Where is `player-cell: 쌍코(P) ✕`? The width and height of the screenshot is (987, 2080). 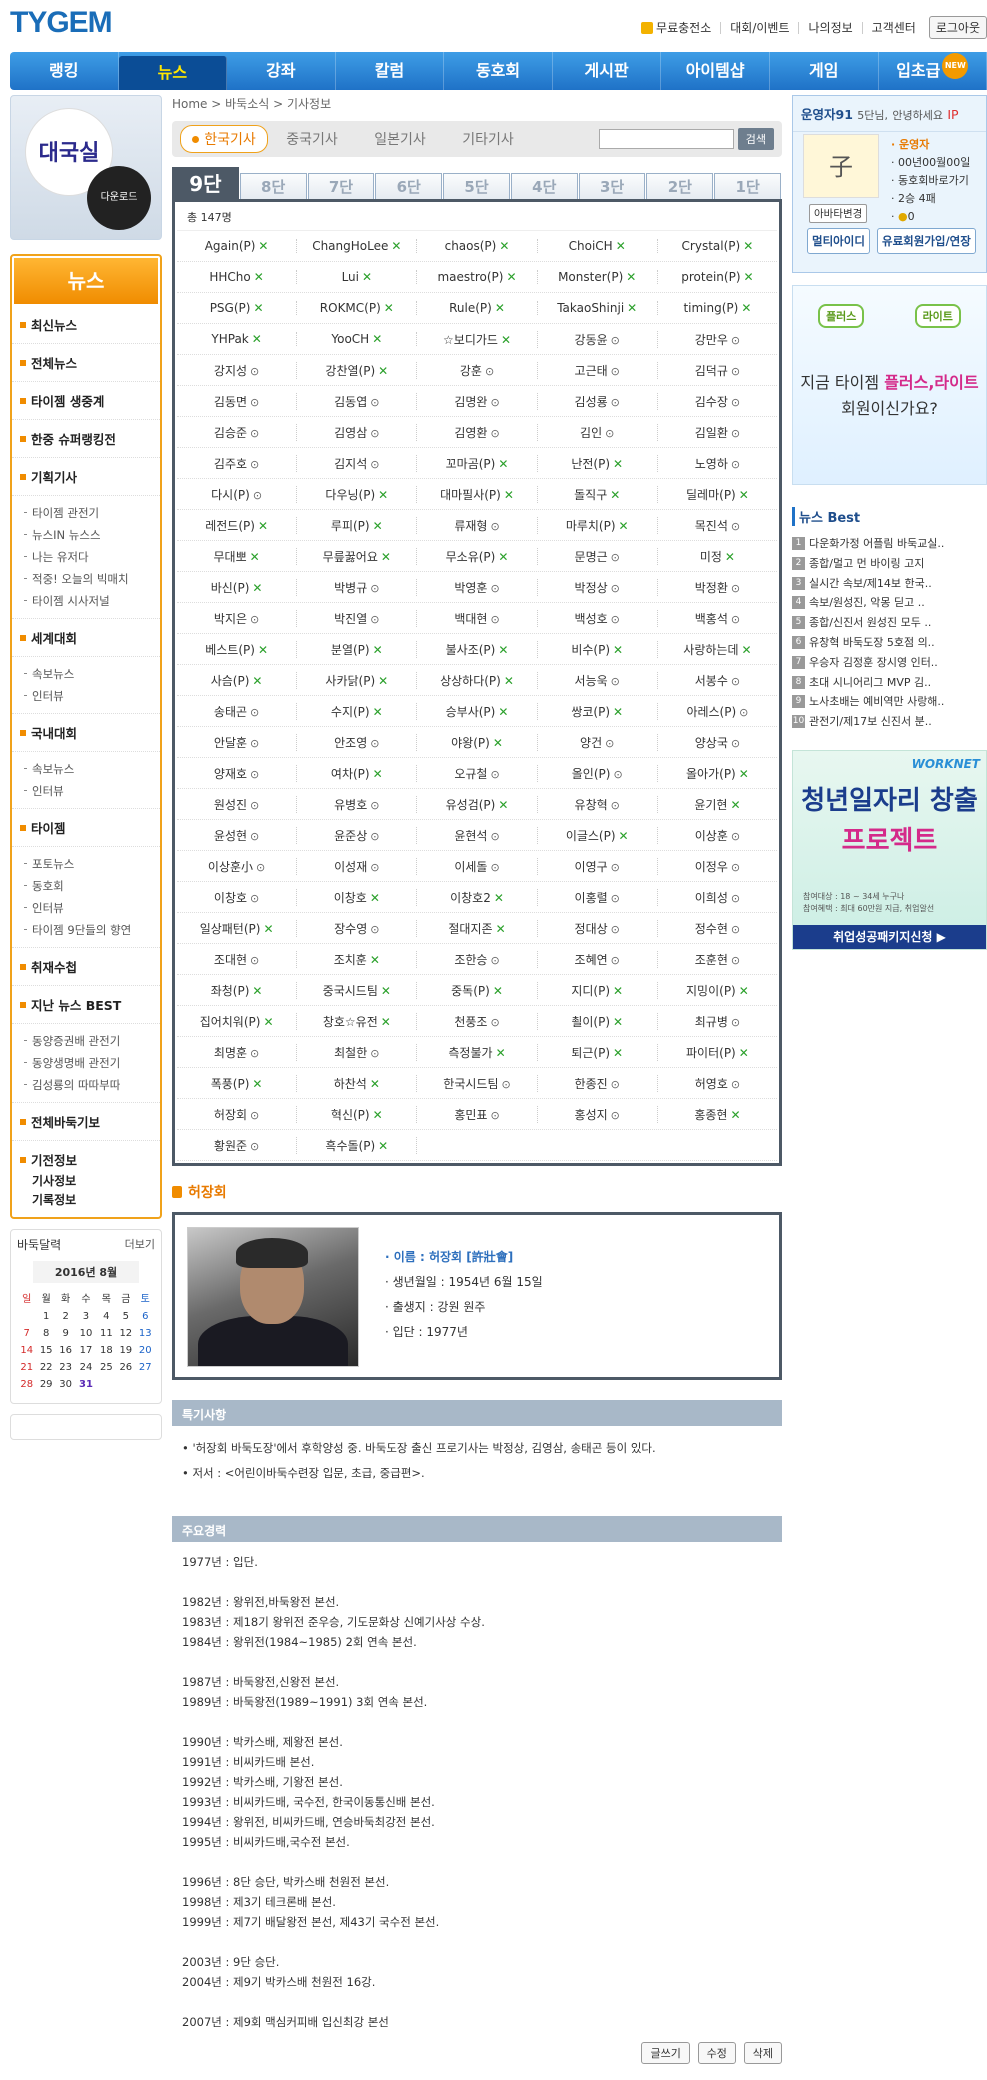
player-cell: 쌍코(P) ✕ is located at coordinates (598, 711).